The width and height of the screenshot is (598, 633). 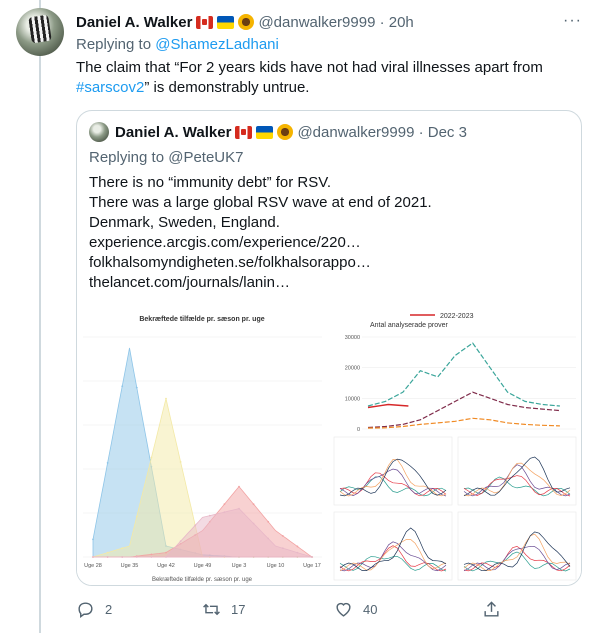 I want to click on x-tick-label: Uge 17, so click(x=312, y=566).